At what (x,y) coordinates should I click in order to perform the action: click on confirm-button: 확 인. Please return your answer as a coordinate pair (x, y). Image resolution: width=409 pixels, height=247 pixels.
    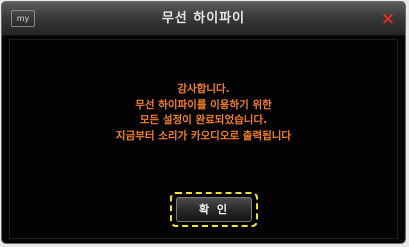
    Looking at the image, I should click on (214, 209).